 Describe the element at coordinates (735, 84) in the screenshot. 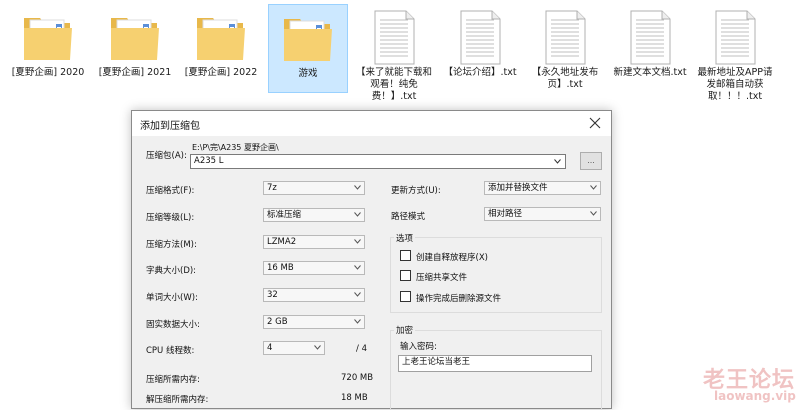

I see `item-label: 最新地址及APP请发邮箱自动获取！！！.txt` at that location.